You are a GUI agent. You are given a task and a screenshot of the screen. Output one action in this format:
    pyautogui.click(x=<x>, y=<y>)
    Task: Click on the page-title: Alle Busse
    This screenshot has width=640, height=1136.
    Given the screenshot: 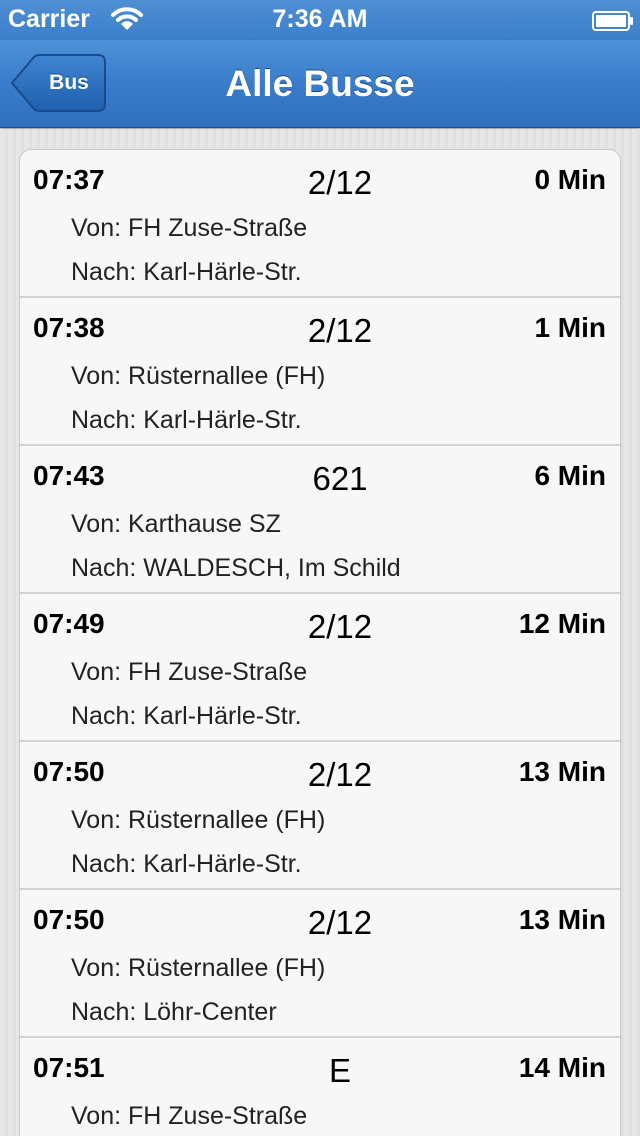 What is the action you would take?
    pyautogui.click(x=320, y=83)
    